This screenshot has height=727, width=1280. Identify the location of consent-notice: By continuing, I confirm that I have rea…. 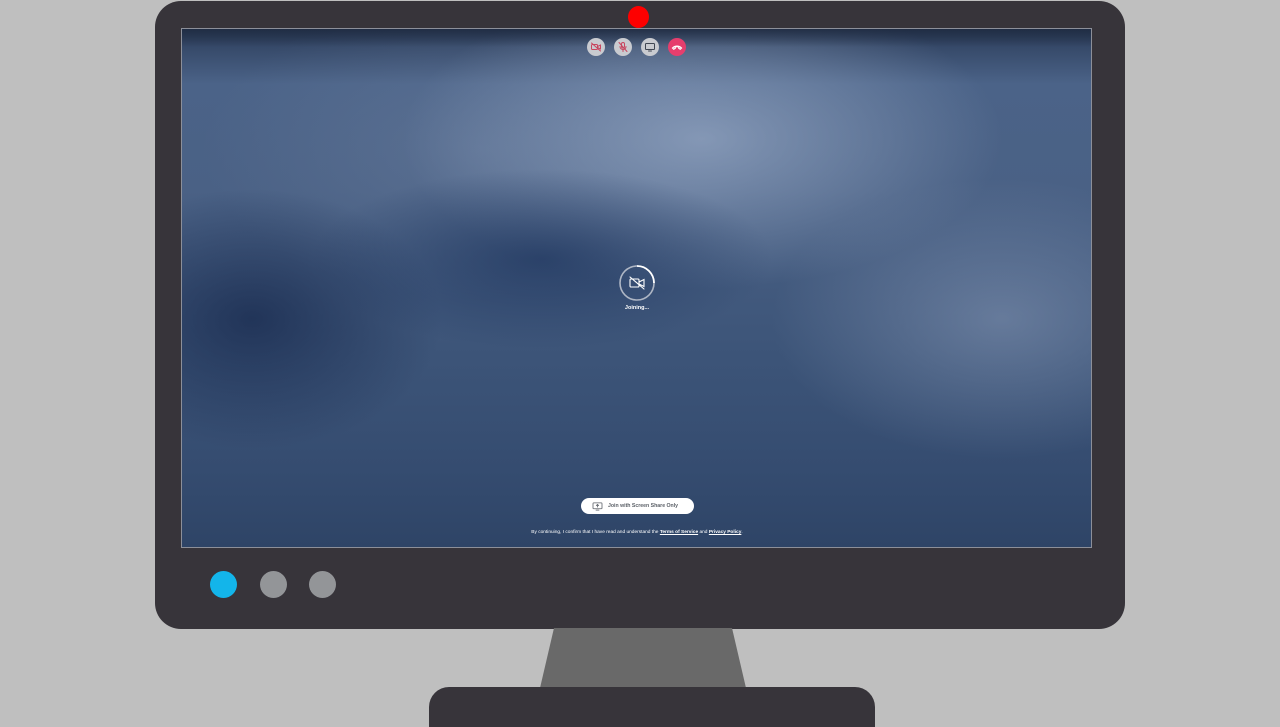
(637, 532).